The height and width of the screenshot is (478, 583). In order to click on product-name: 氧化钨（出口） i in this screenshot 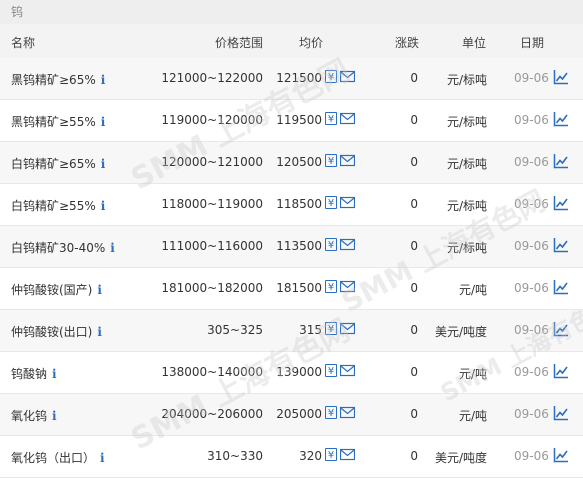, I will do `click(58, 457)`.